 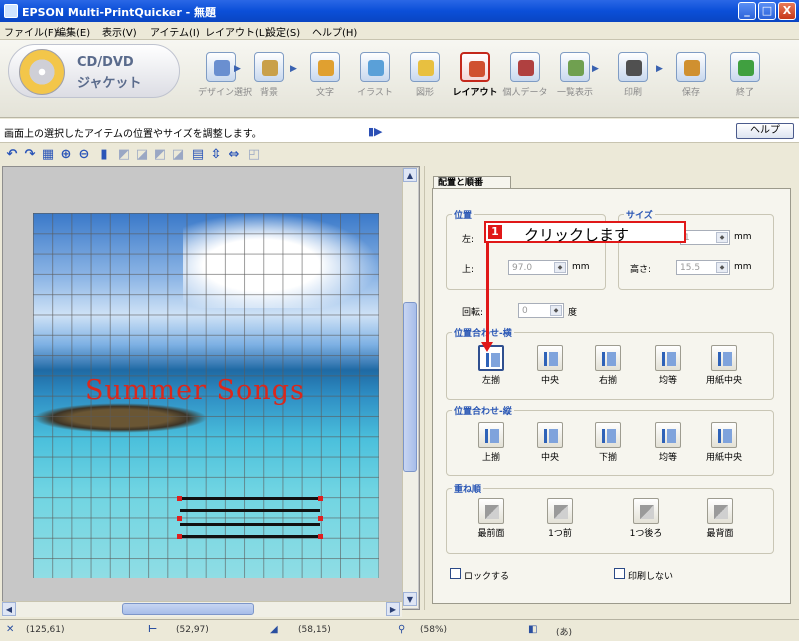 I want to click on step-exit-button: 終了, so click(x=745, y=75).